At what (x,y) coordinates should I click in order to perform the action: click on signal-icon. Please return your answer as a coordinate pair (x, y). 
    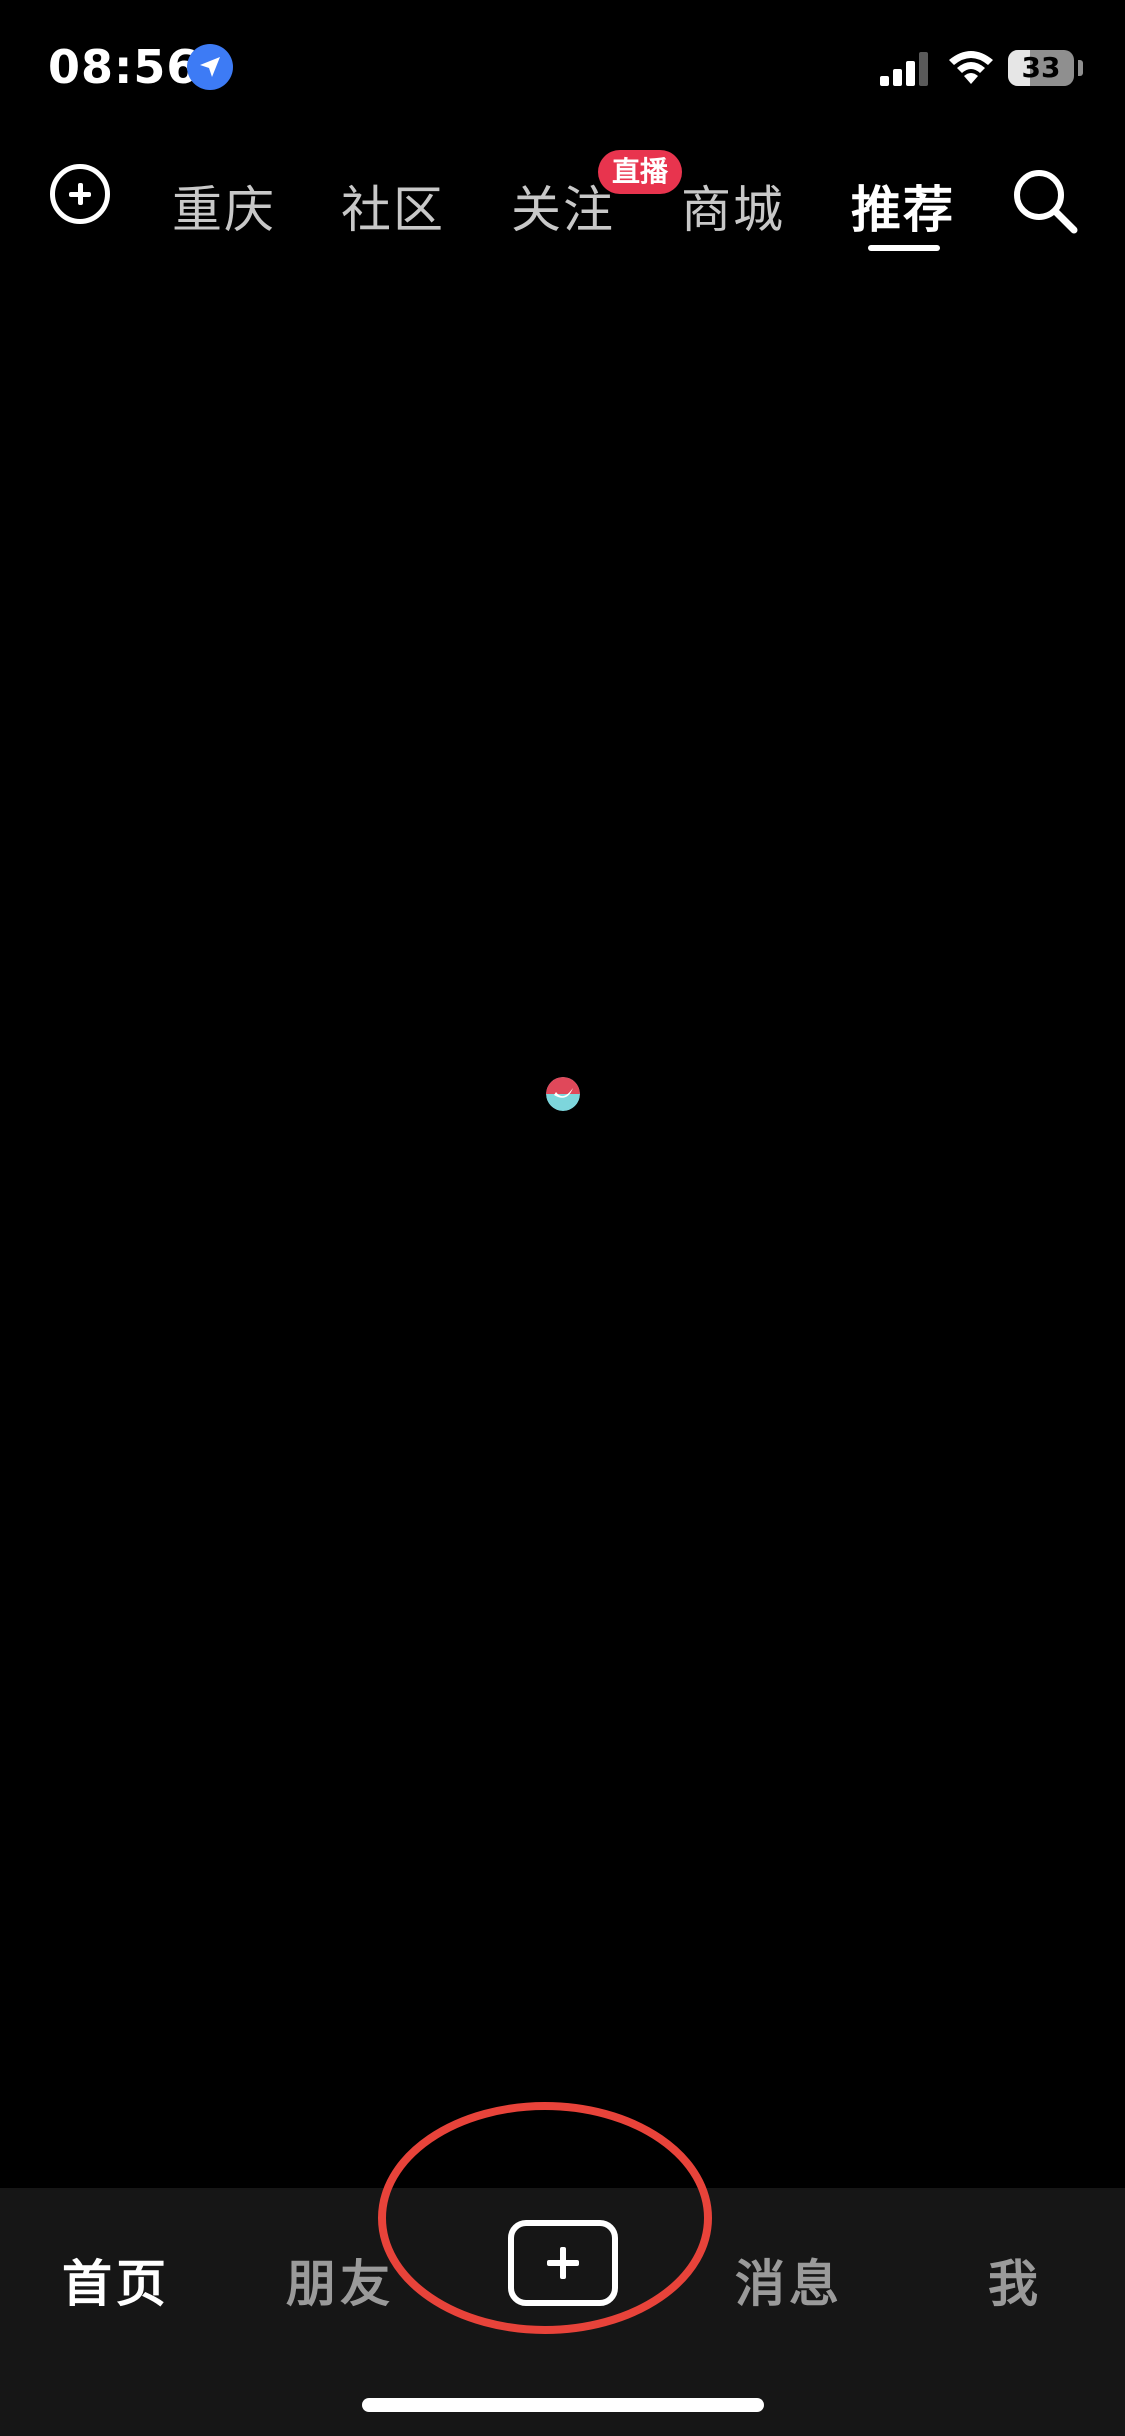
    Looking at the image, I should click on (904, 69).